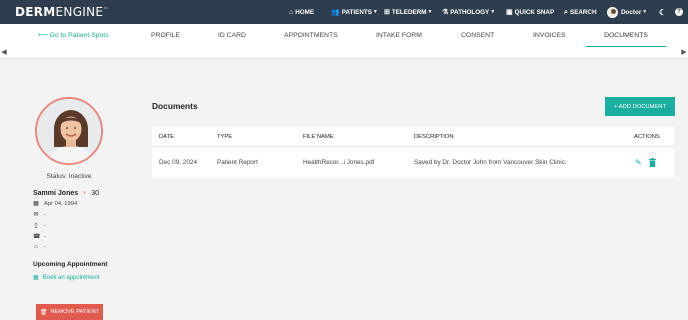  I want to click on document-file-name: HealthRecor...i Jones.pdf, so click(338, 162).